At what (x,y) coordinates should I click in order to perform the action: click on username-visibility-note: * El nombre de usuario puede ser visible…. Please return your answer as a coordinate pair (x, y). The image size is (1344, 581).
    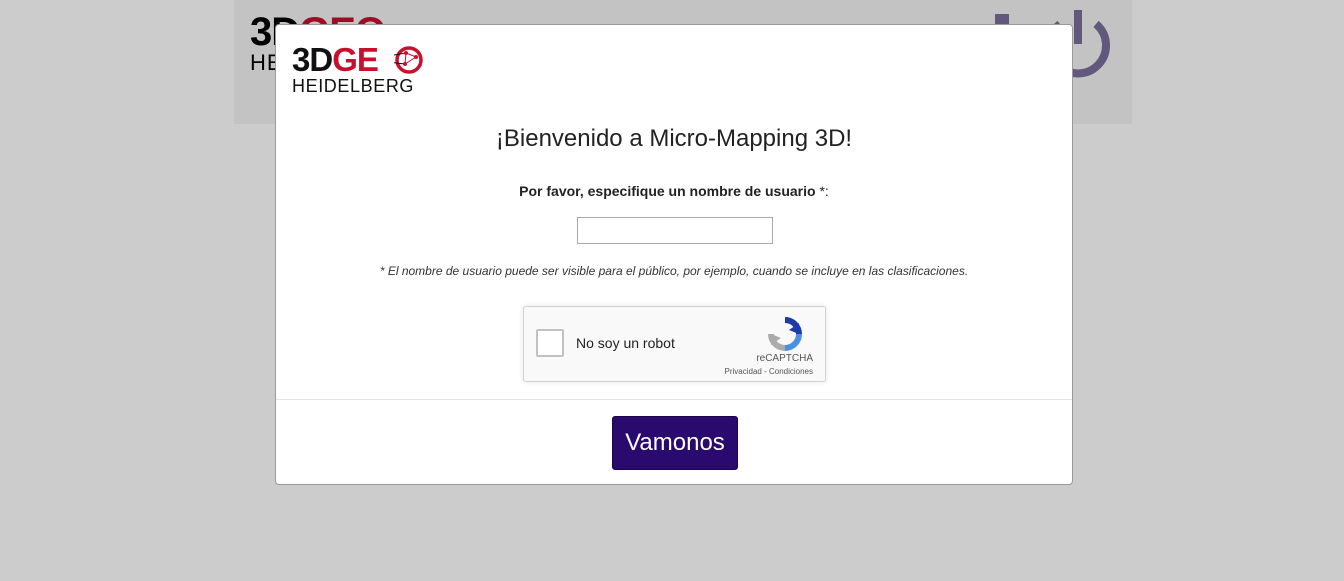
    Looking at the image, I should click on (674, 271).